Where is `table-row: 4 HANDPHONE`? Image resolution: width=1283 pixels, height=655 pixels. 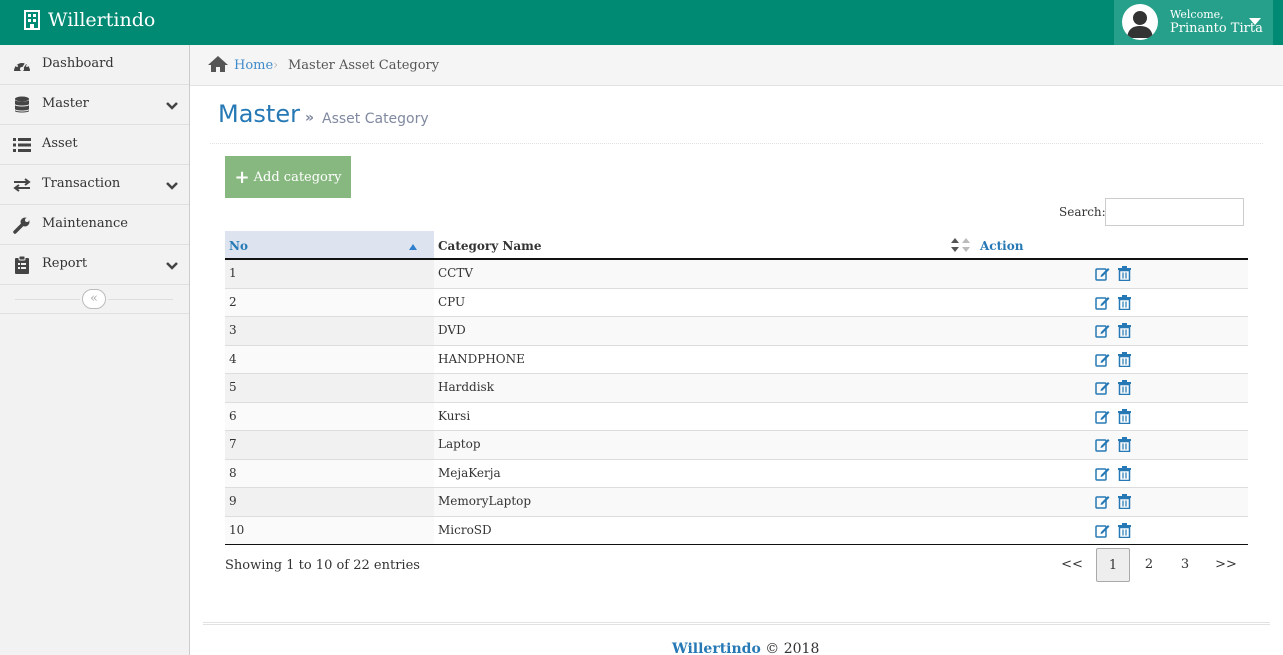 table-row: 4 HANDPHONE is located at coordinates (736, 359).